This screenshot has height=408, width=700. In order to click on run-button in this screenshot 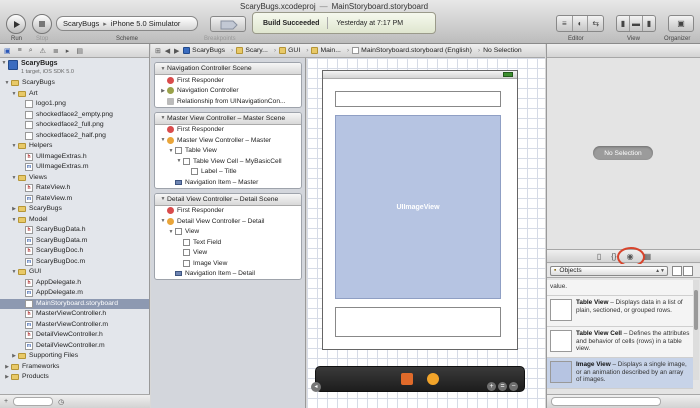, I will do `click(16, 24)`.